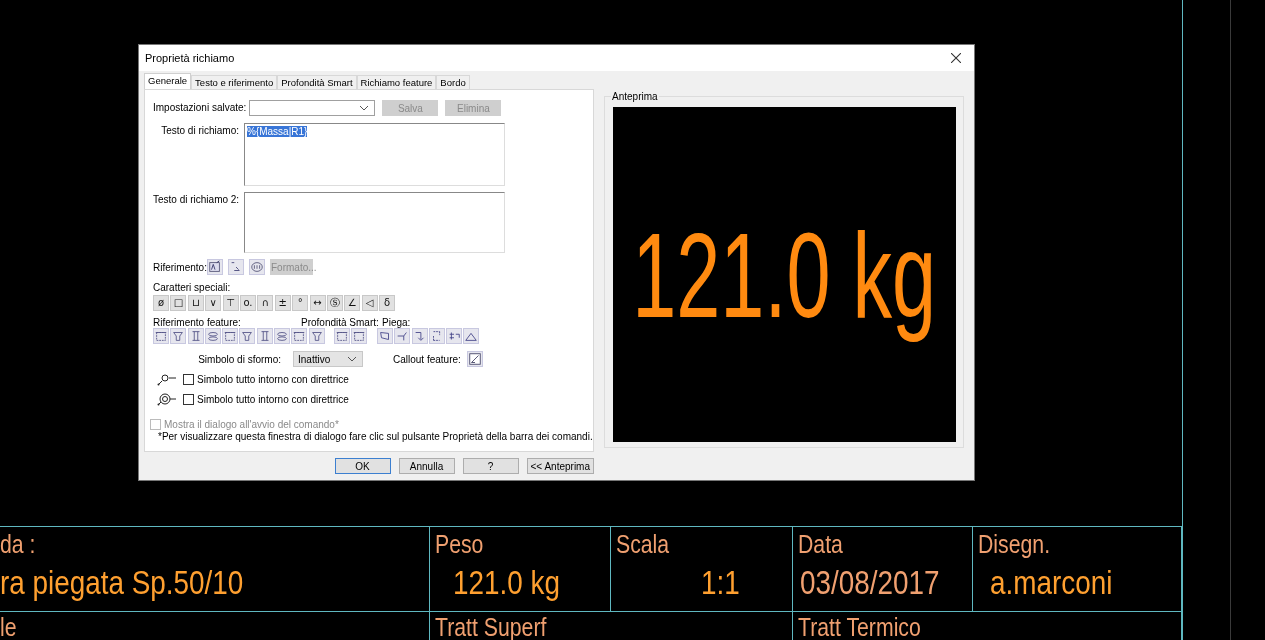 Image resolution: width=1265 pixels, height=640 pixels. Describe the element at coordinates (396, 82) in the screenshot. I see `tab: Richiamo feature` at that location.